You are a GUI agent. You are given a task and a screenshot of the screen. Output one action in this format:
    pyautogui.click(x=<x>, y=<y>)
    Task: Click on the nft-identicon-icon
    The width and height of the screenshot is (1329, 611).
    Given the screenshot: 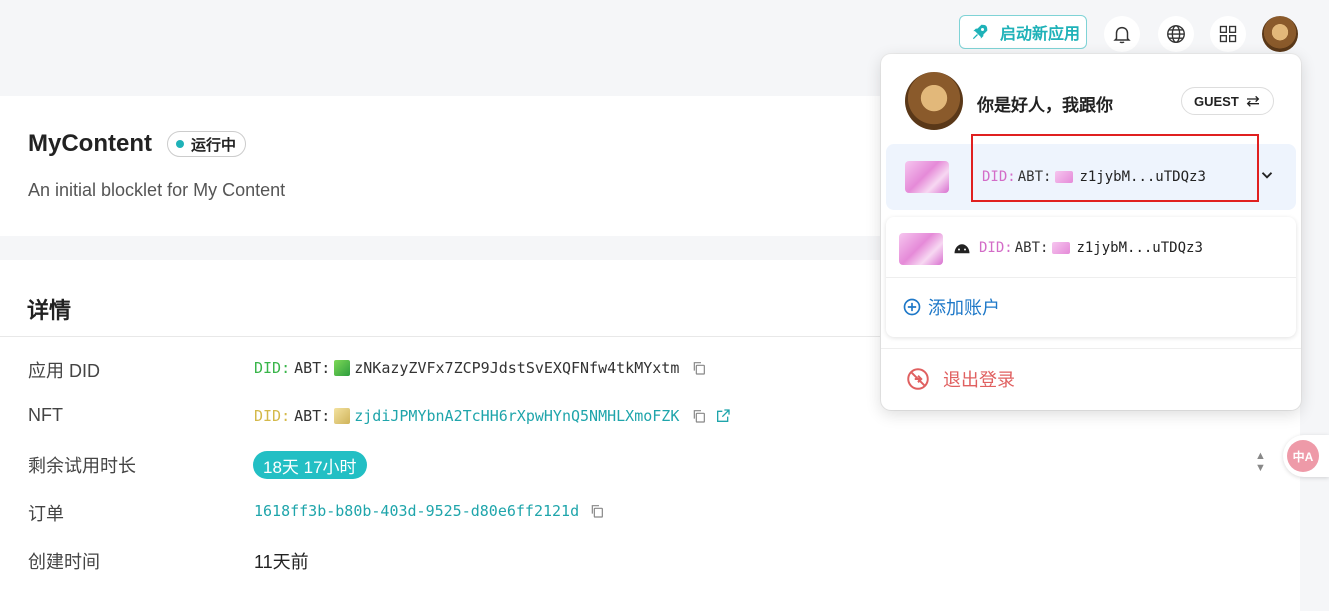 What is the action you would take?
    pyautogui.click(x=342, y=416)
    